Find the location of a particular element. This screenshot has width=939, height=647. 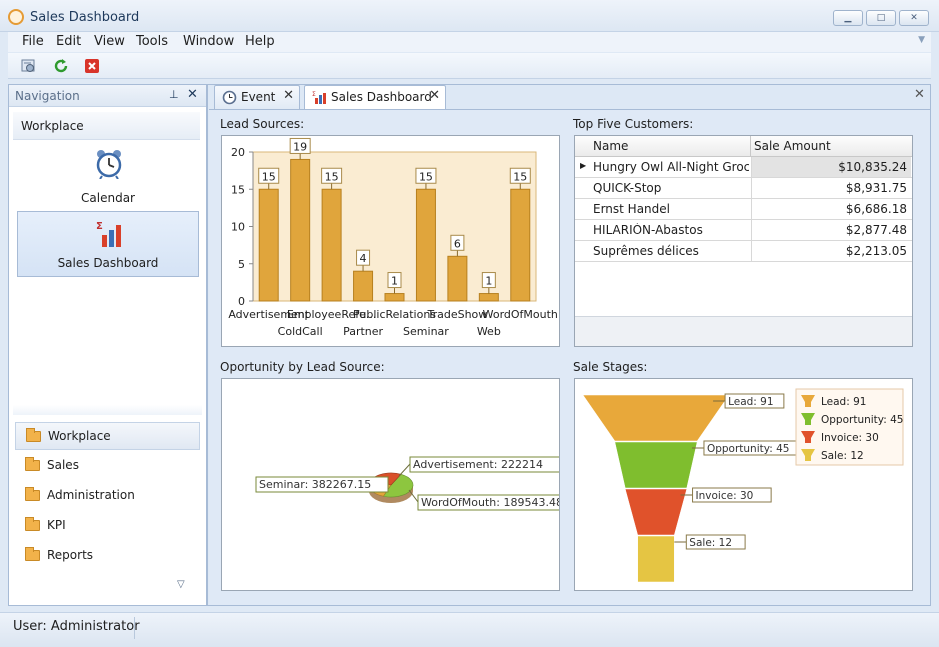

cell-name: HILARIÓN-Abastos is located at coordinates (648, 230).